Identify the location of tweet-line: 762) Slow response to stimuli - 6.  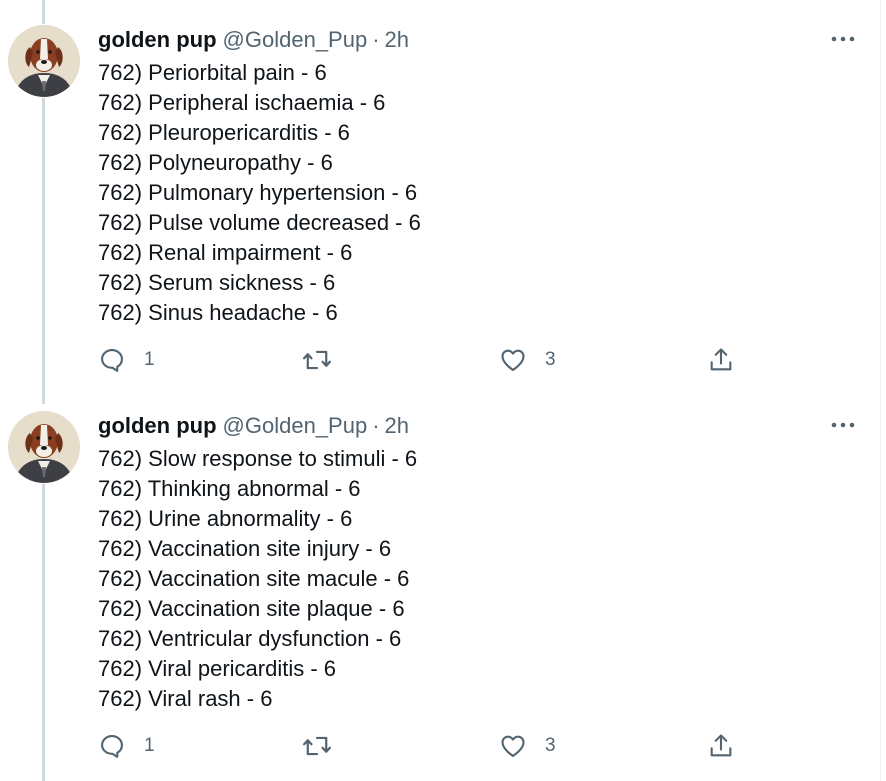
(258, 458).